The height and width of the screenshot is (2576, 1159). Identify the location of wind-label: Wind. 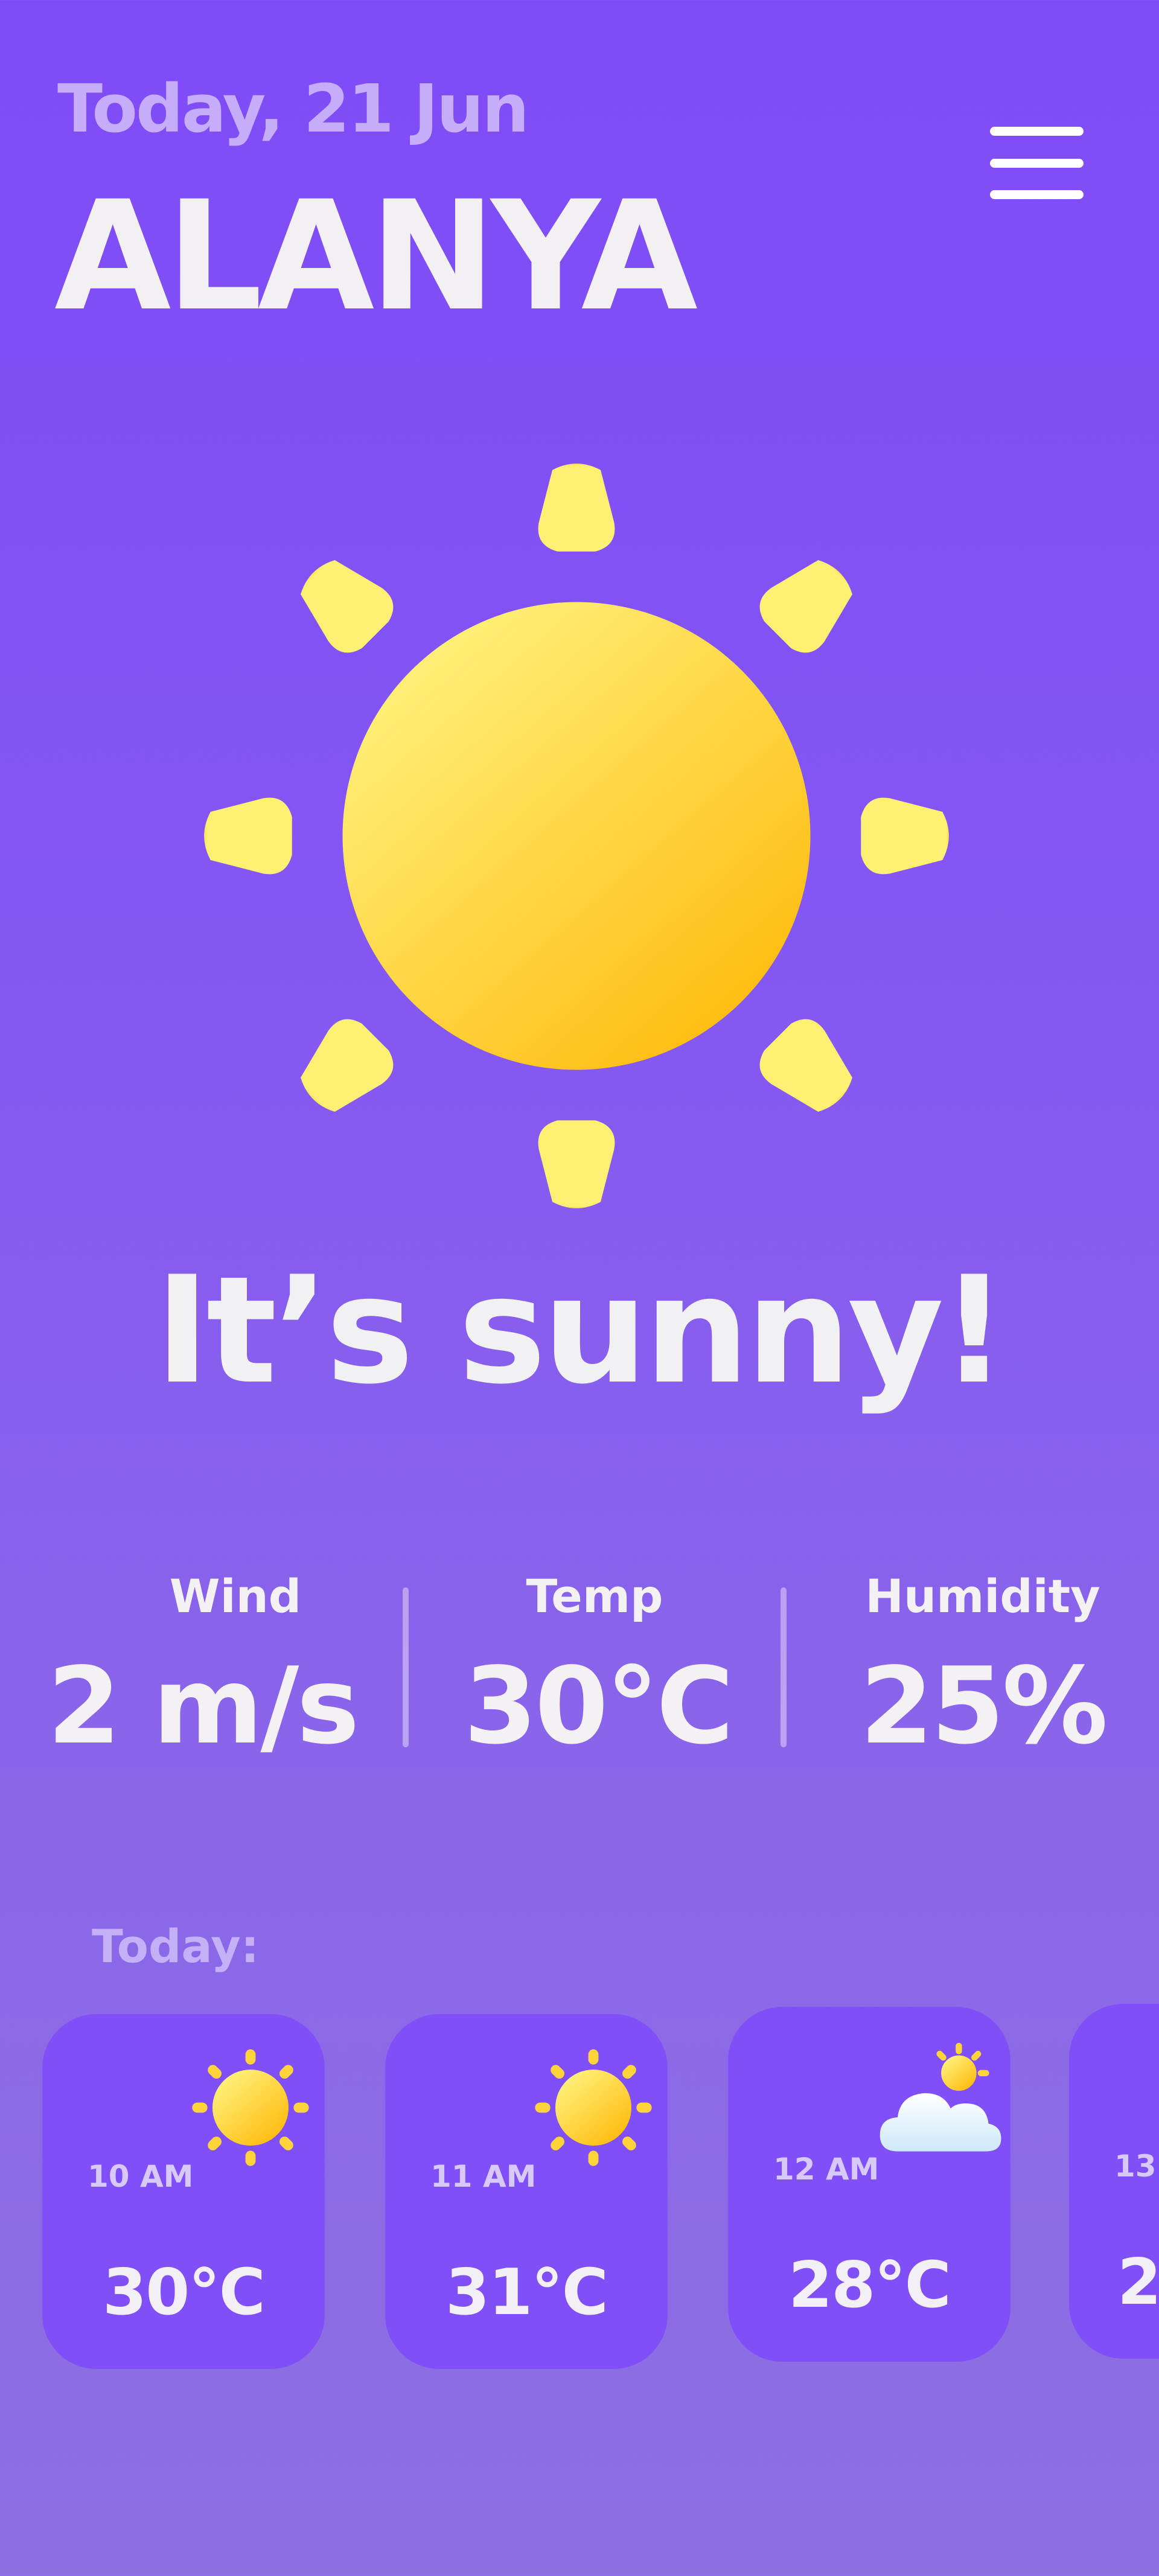
(235, 1596).